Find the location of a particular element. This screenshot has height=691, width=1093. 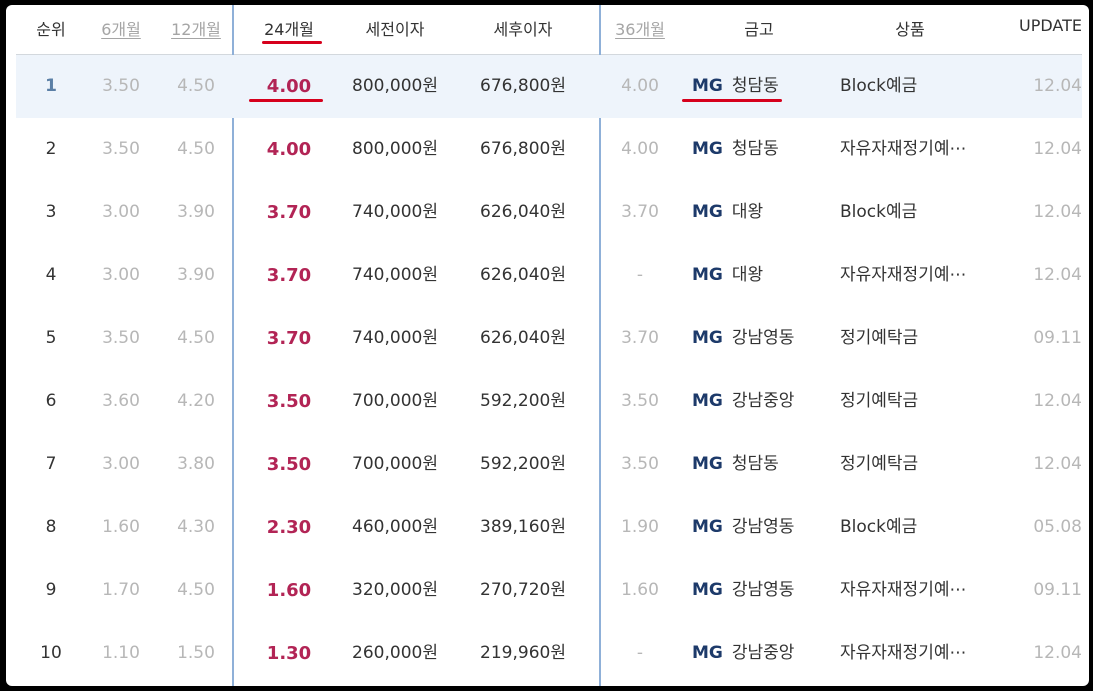

header-6month-link: 6개월 is located at coordinates (121, 28).